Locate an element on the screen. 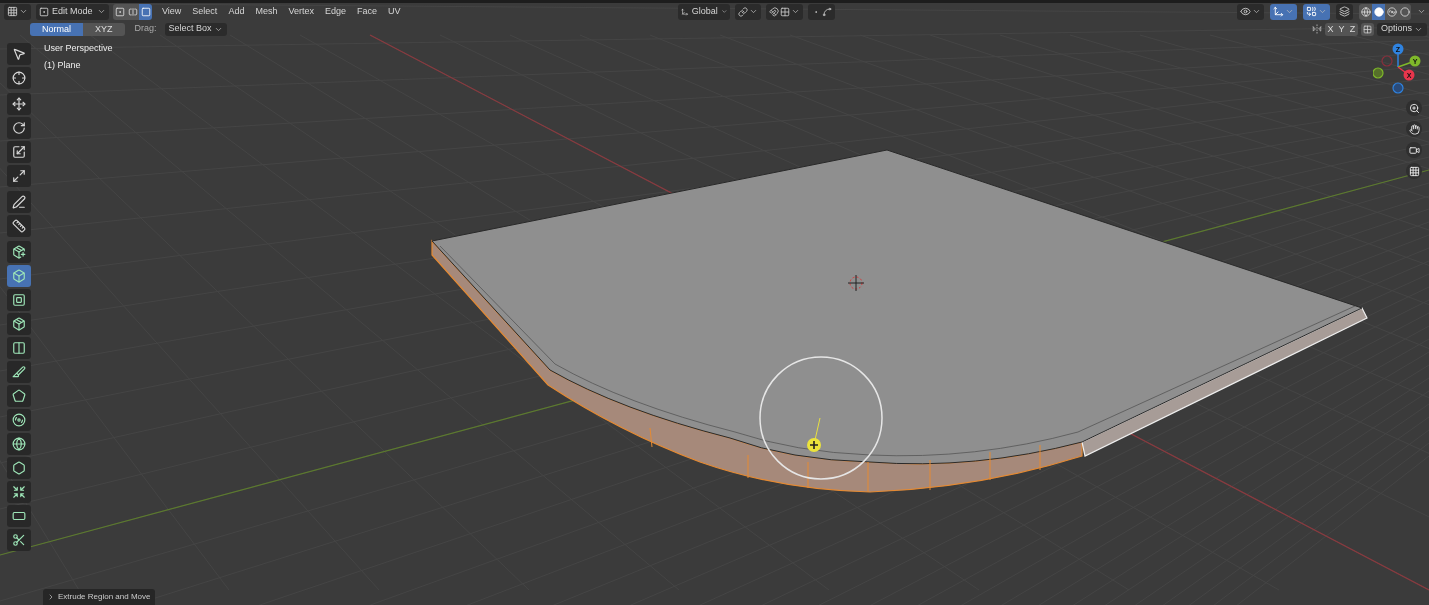 Image resolution: width=1429 pixels, height=605 pixels. visibility-button is located at coordinates (1250, 11).